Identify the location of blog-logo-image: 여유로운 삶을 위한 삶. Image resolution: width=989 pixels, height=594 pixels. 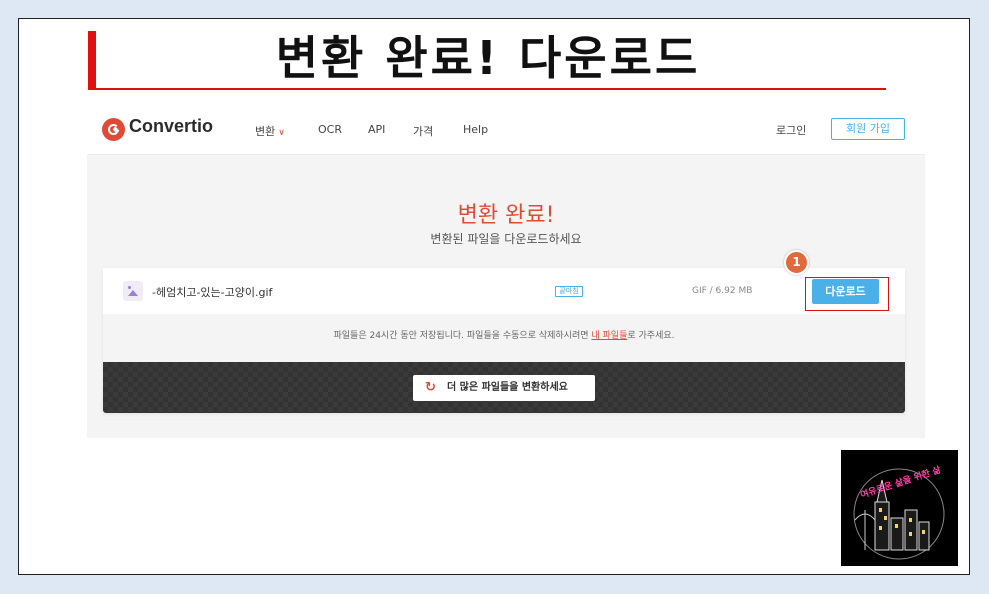
(899, 508).